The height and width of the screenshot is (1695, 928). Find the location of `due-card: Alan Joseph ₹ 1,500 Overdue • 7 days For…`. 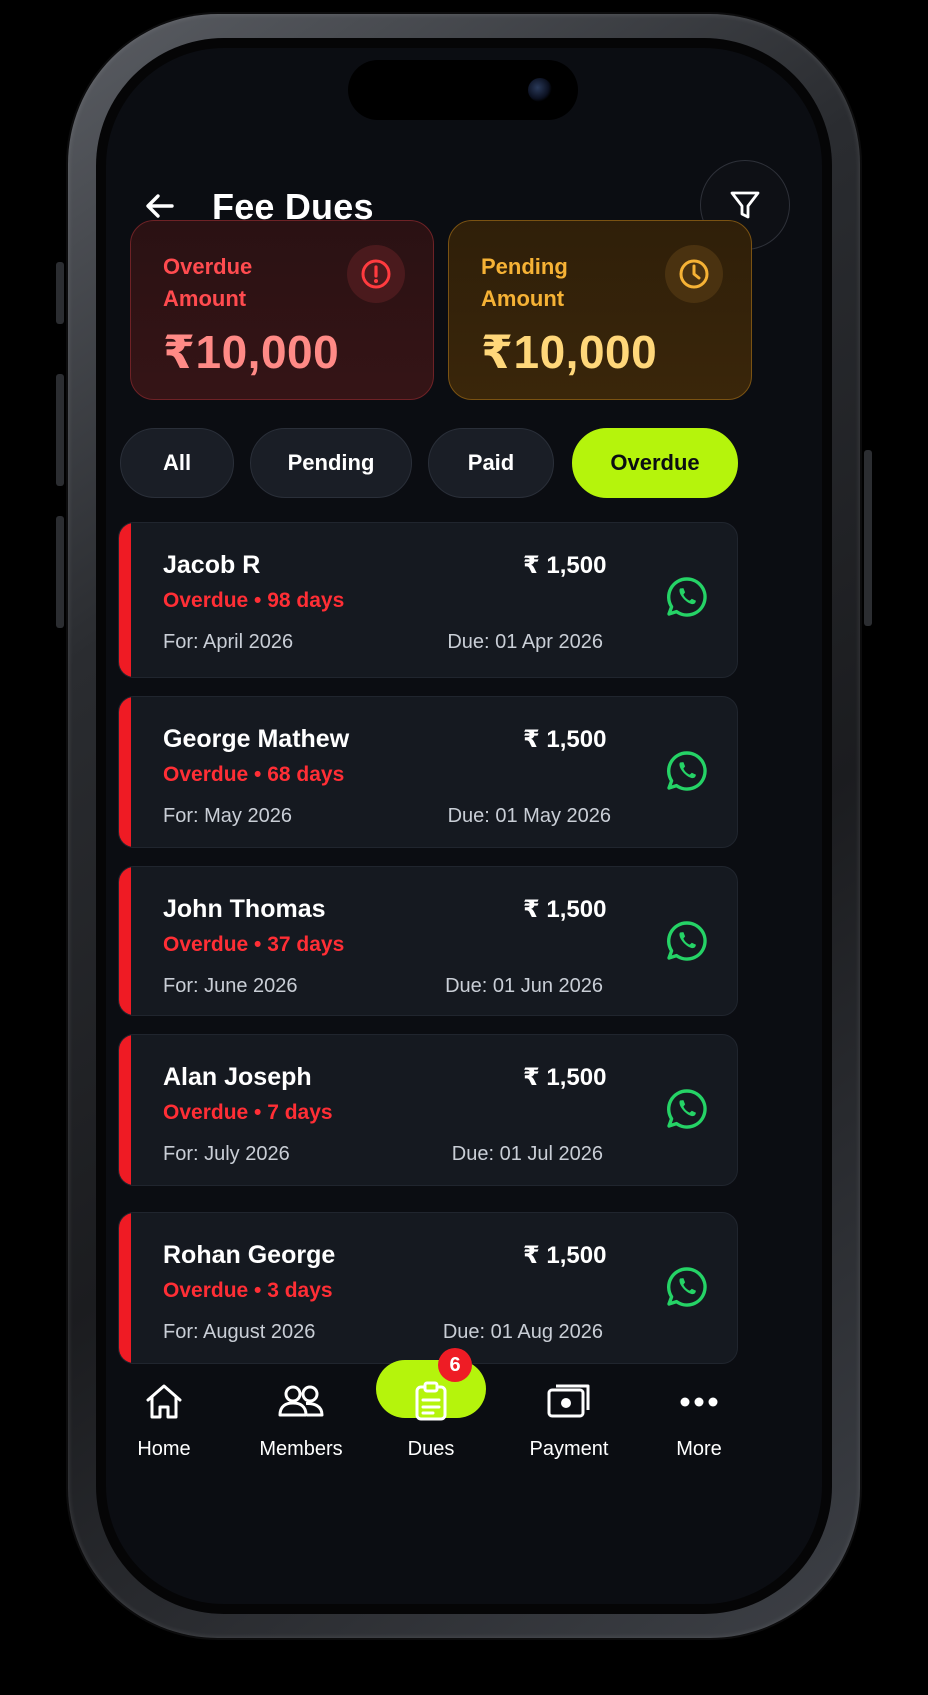

due-card: Alan Joseph ₹ 1,500 Overdue • 7 days For… is located at coordinates (428, 1110).